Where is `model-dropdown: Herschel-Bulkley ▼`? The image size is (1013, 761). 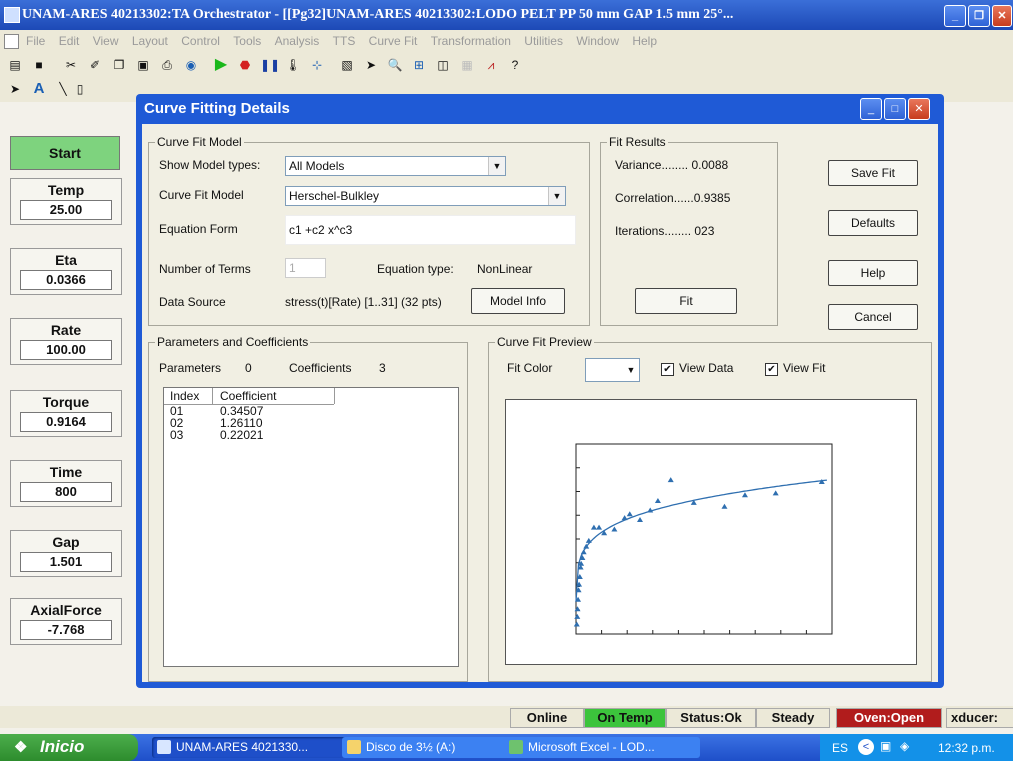
model-dropdown: Herschel-Bulkley ▼ is located at coordinates (425, 196).